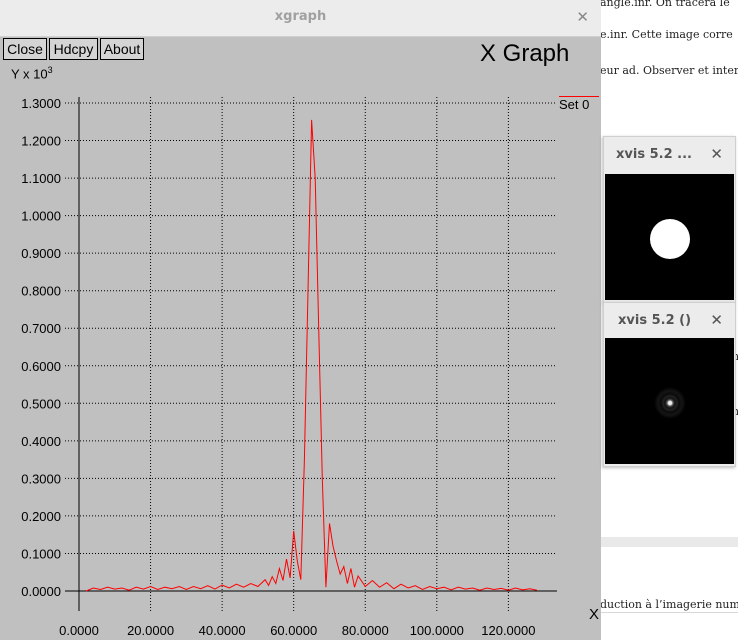  Describe the element at coordinates (669, 604) in the screenshot. I see `doc-footer-text: duction à l’imagerie num` at that location.